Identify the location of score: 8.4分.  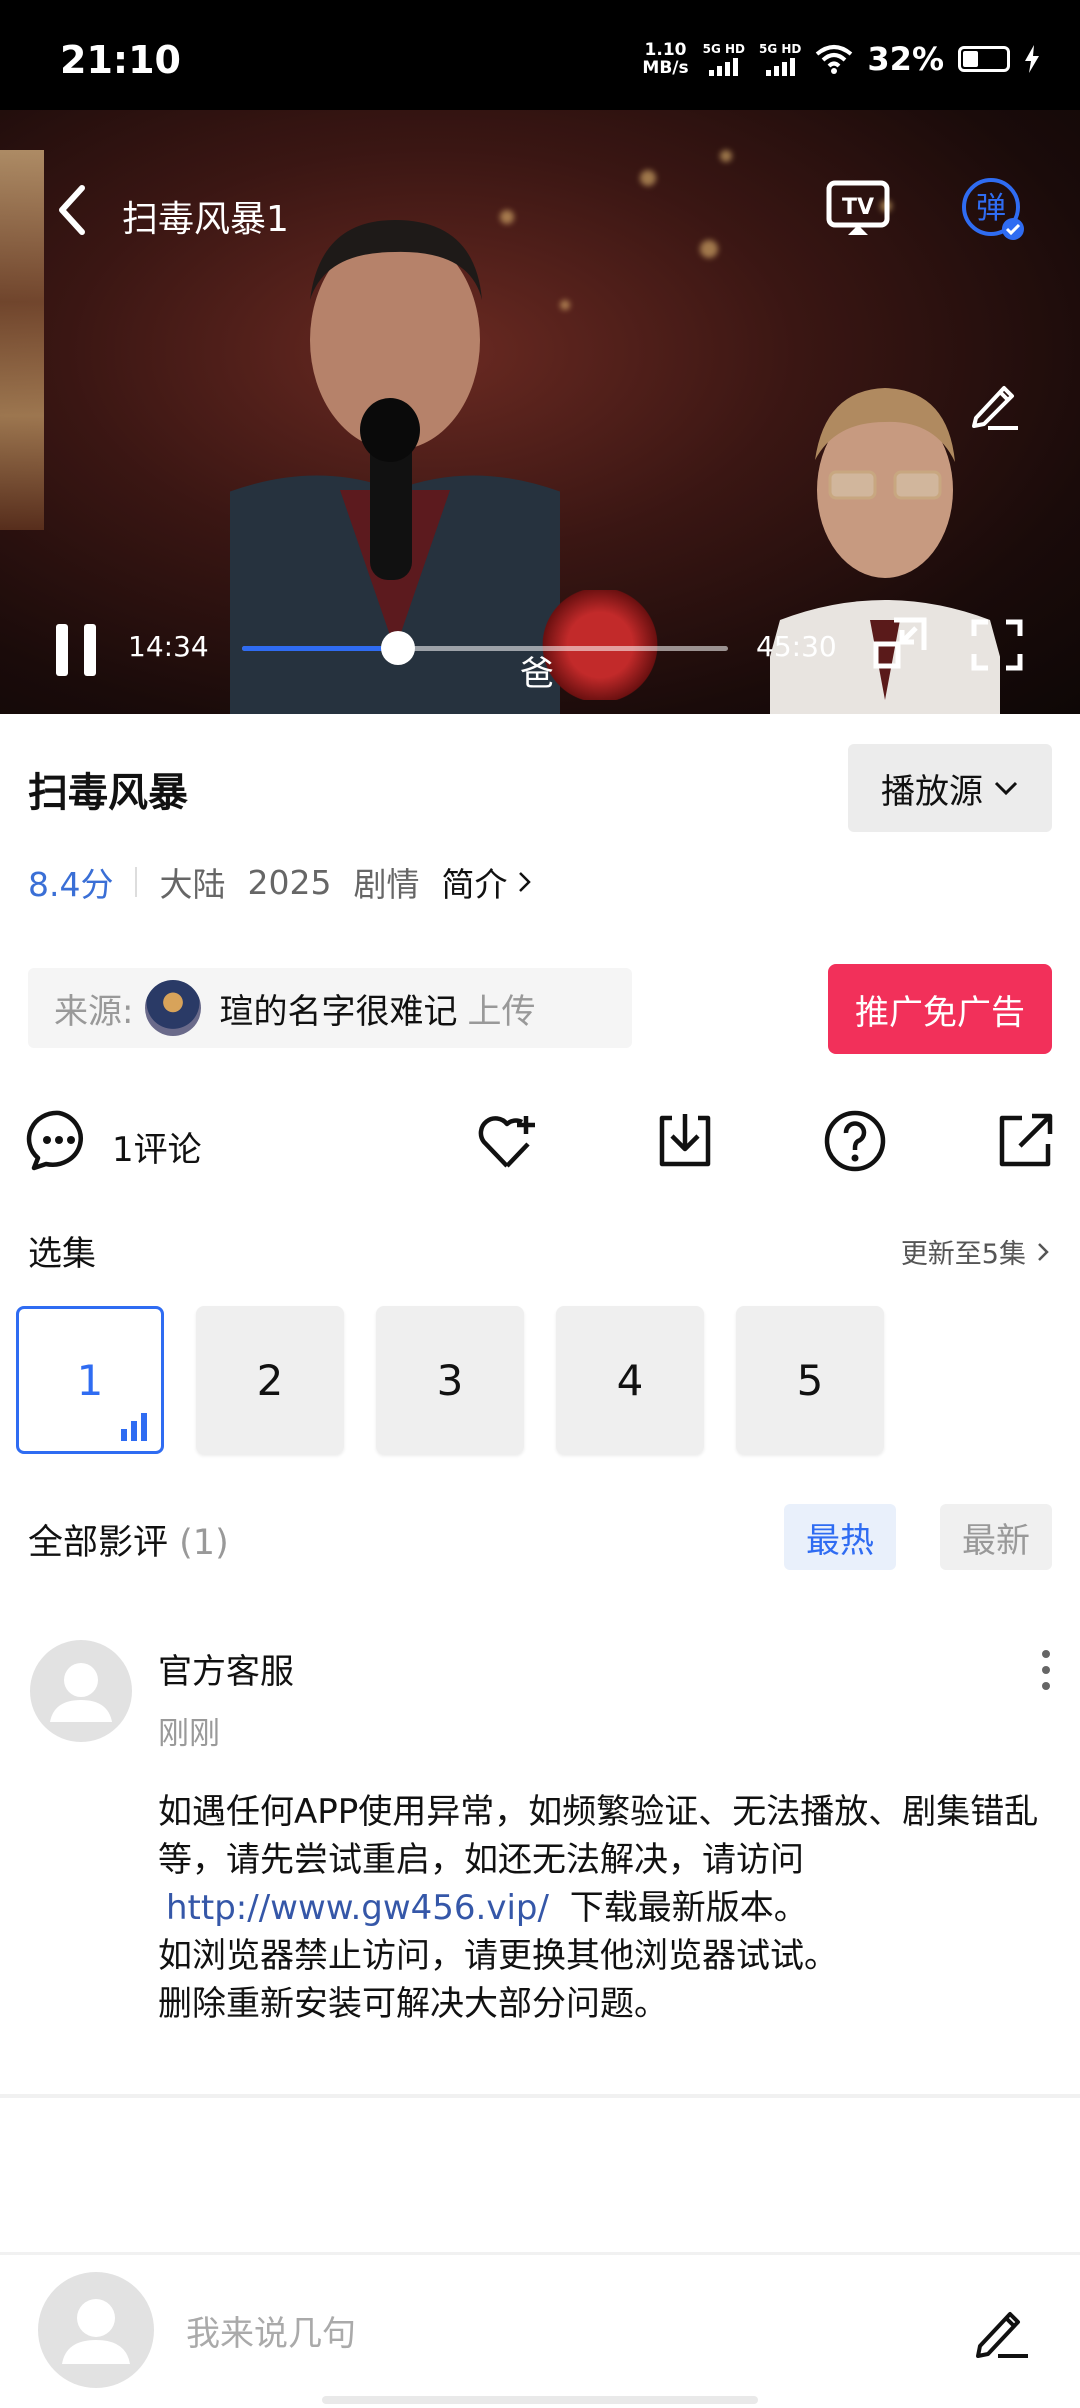
(71, 884).